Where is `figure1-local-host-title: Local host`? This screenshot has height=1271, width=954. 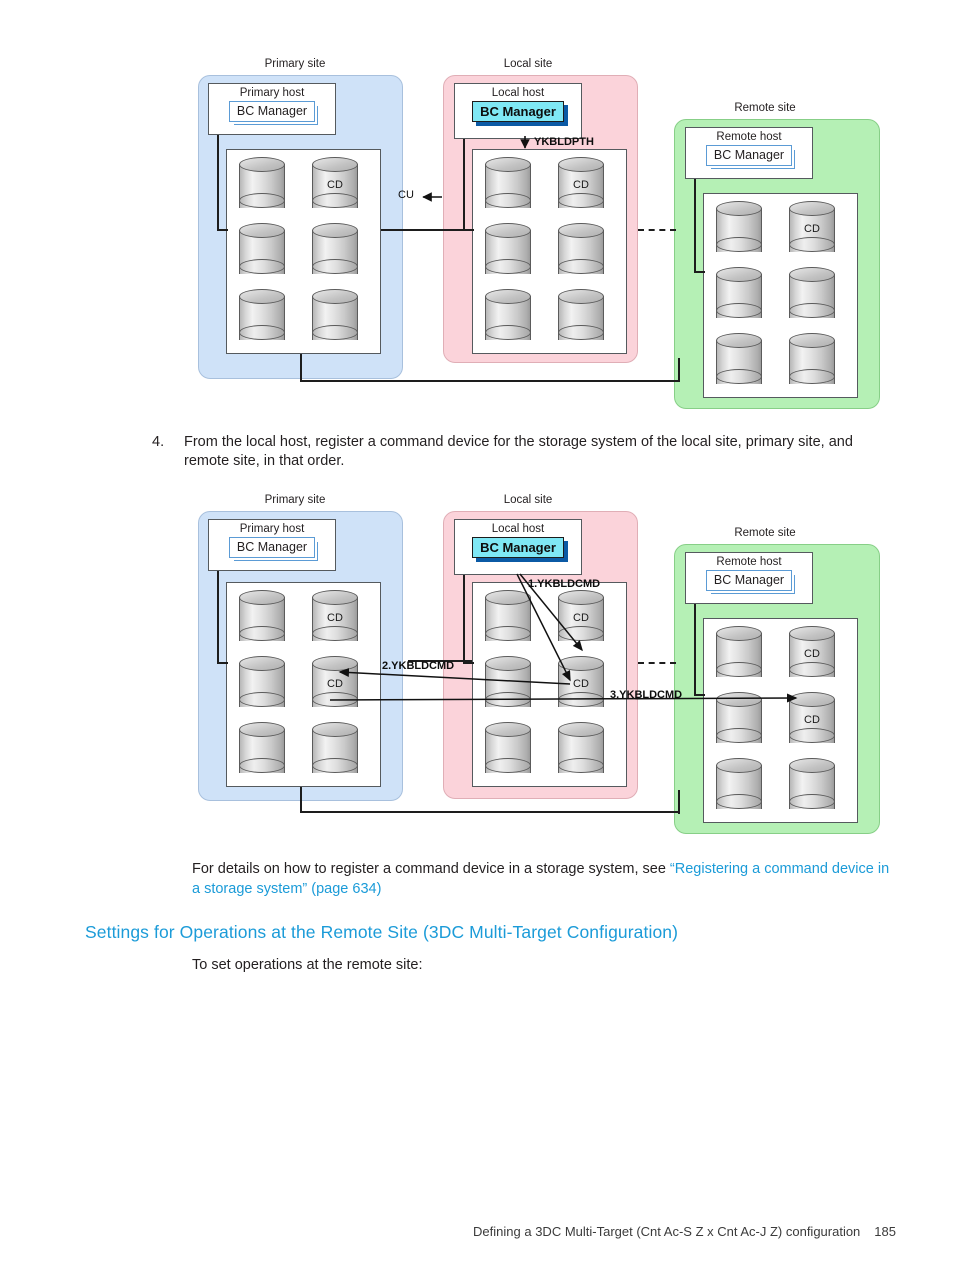
figure1-local-host-title: Local host is located at coordinates (518, 93).